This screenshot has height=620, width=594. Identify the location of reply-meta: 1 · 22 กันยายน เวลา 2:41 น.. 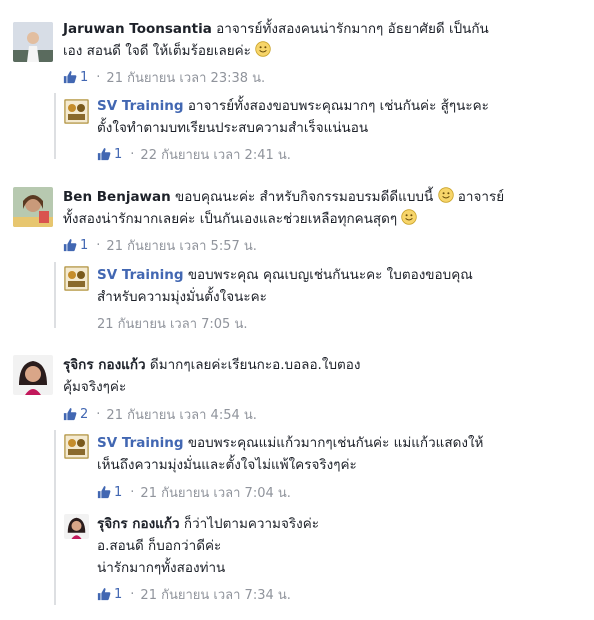
(194, 154).